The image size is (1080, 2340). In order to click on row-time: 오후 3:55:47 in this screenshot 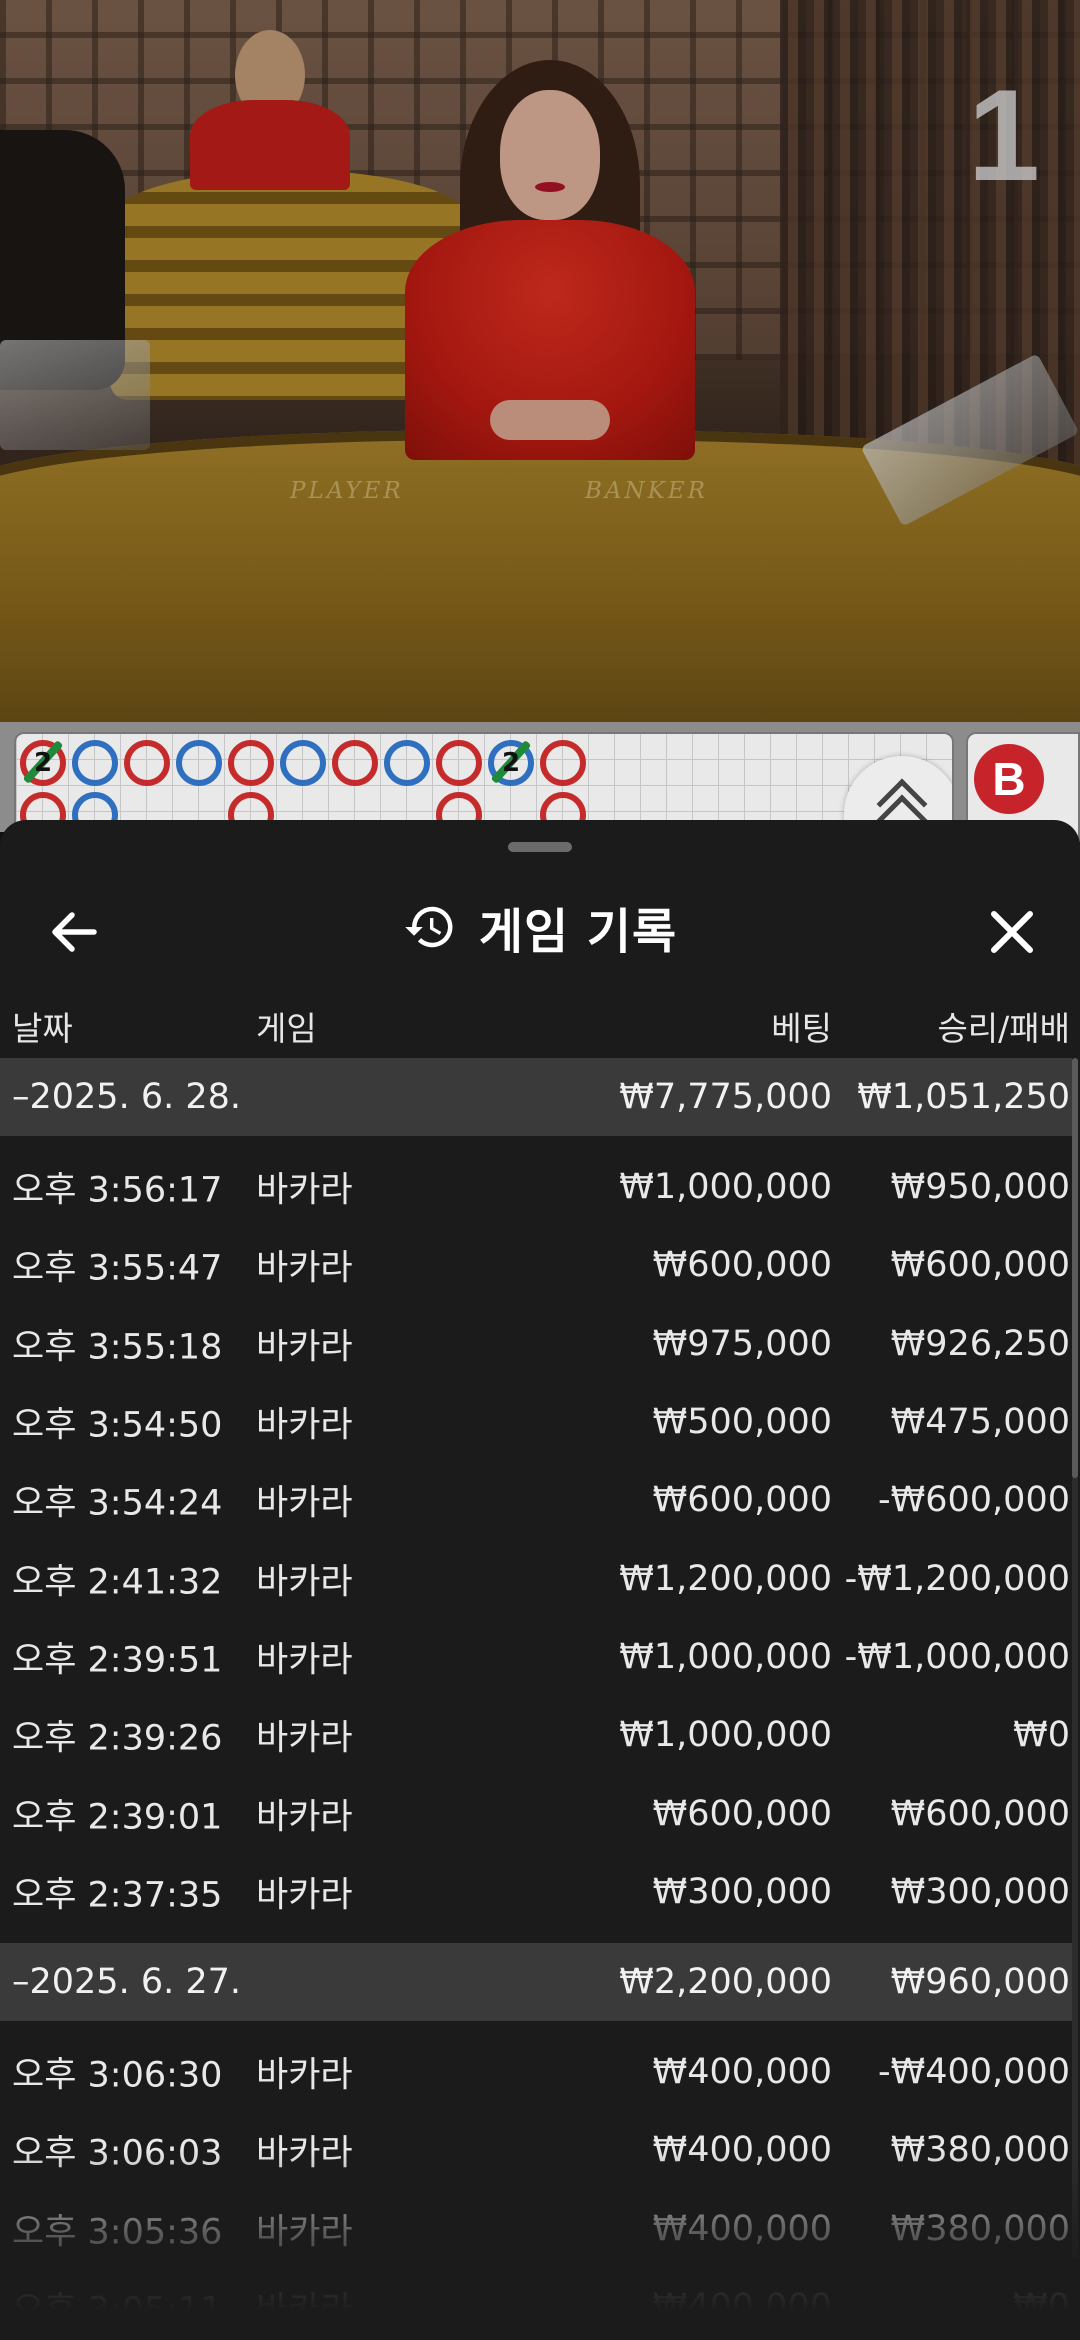, I will do `click(117, 1268)`.